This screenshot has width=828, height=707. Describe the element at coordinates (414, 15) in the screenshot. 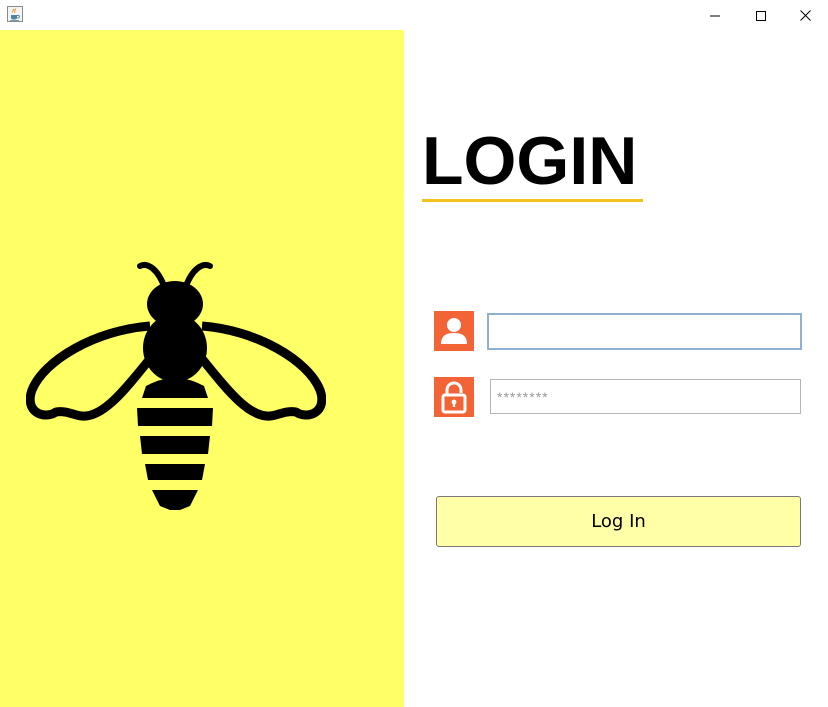

I see `title-bar` at that location.